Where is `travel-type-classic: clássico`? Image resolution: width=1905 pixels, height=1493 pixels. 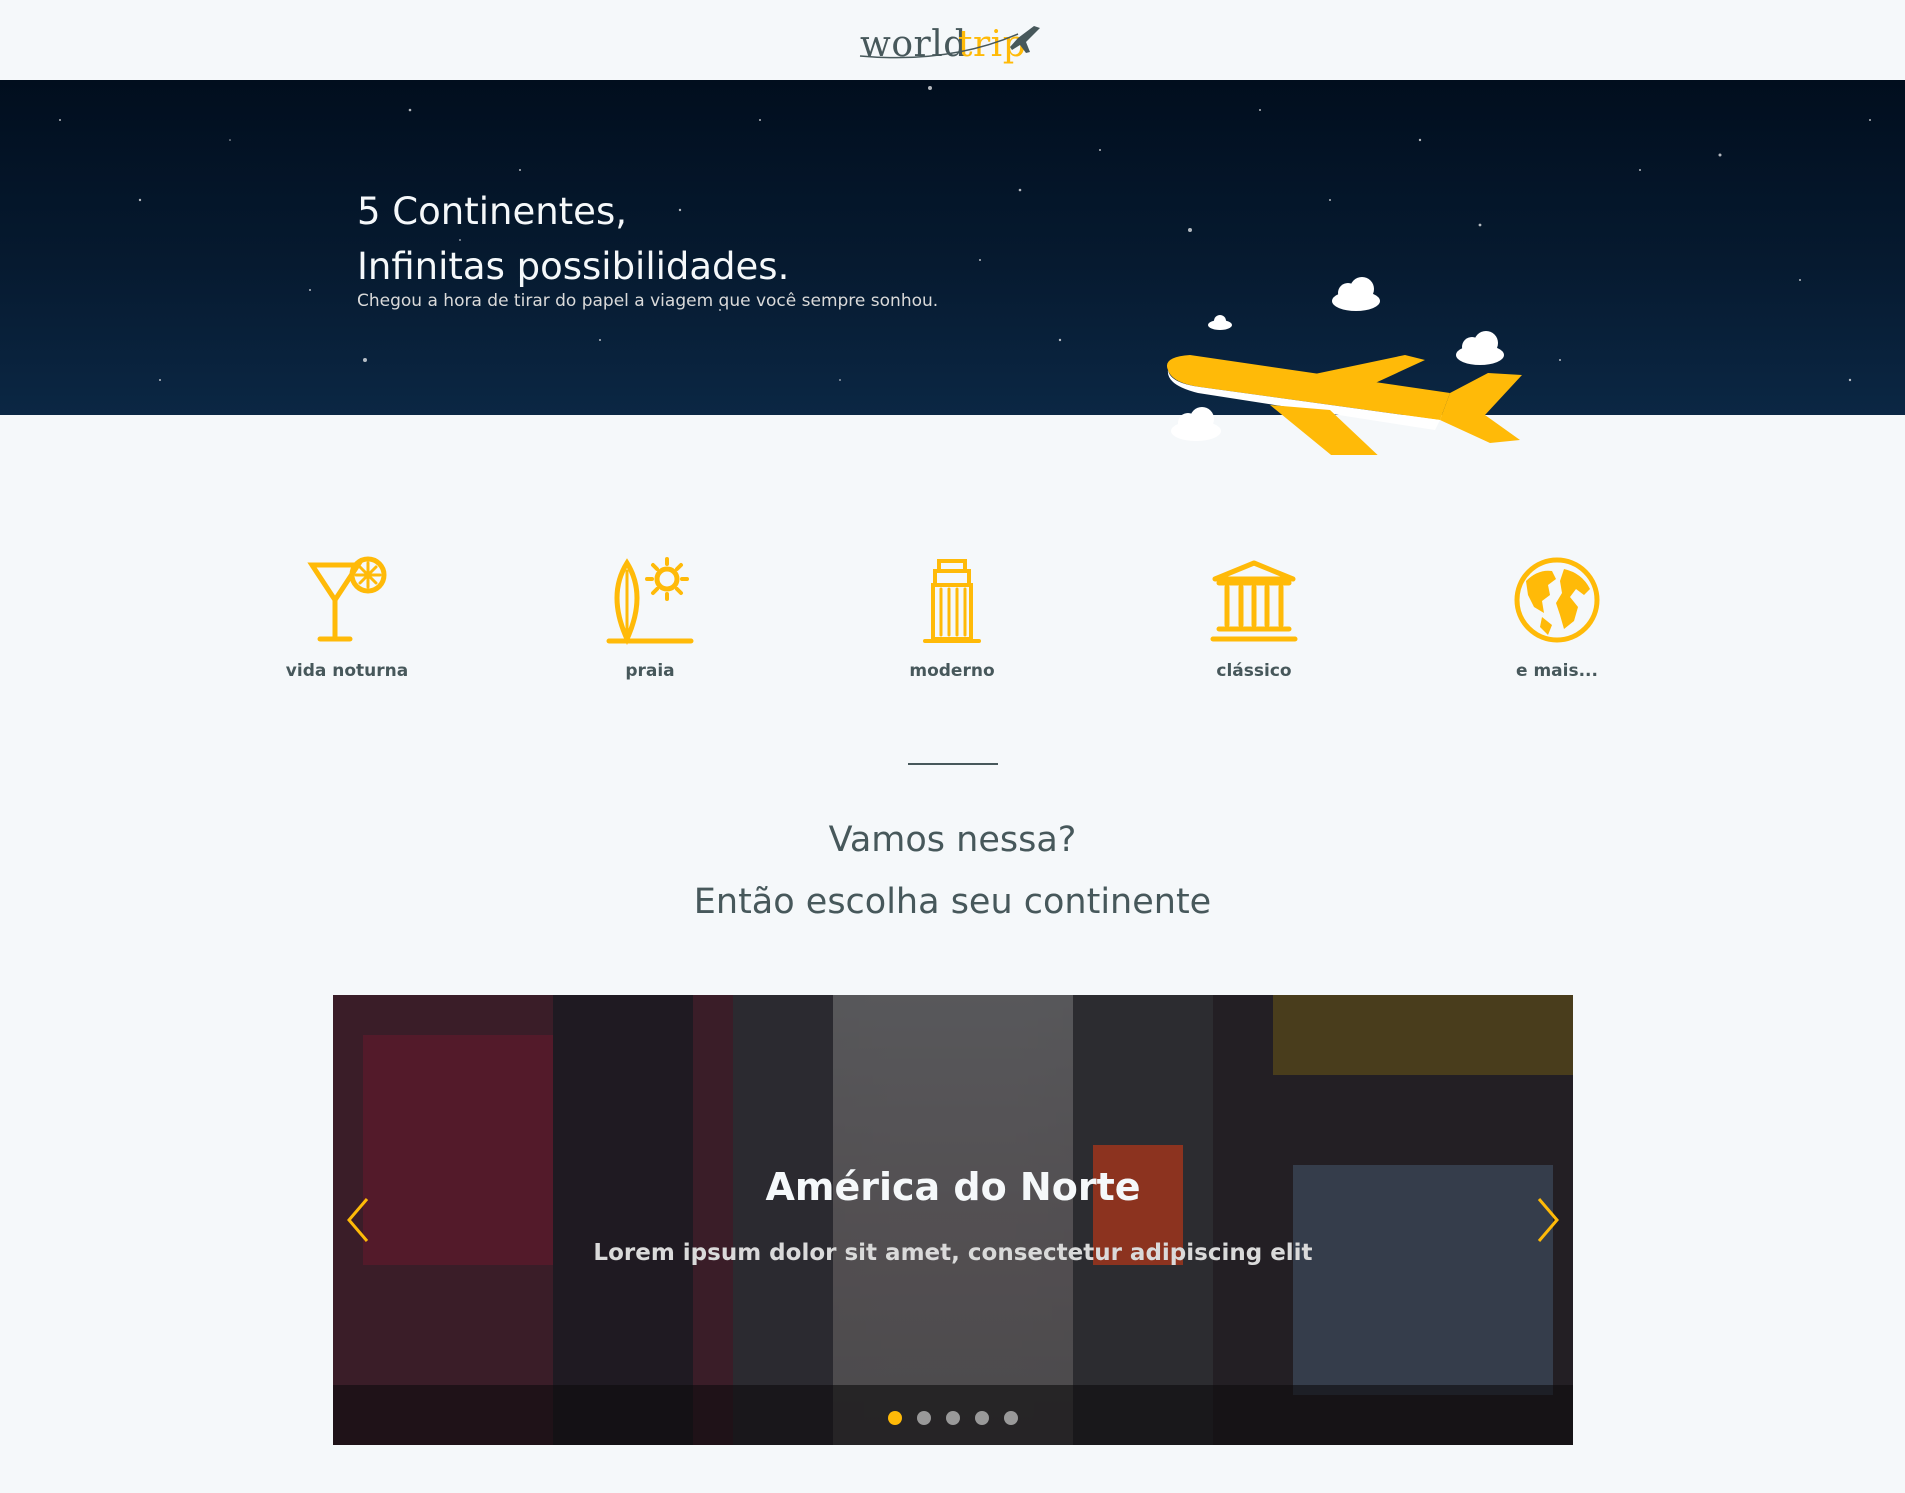
travel-type-classic: clássico is located at coordinates (1254, 618).